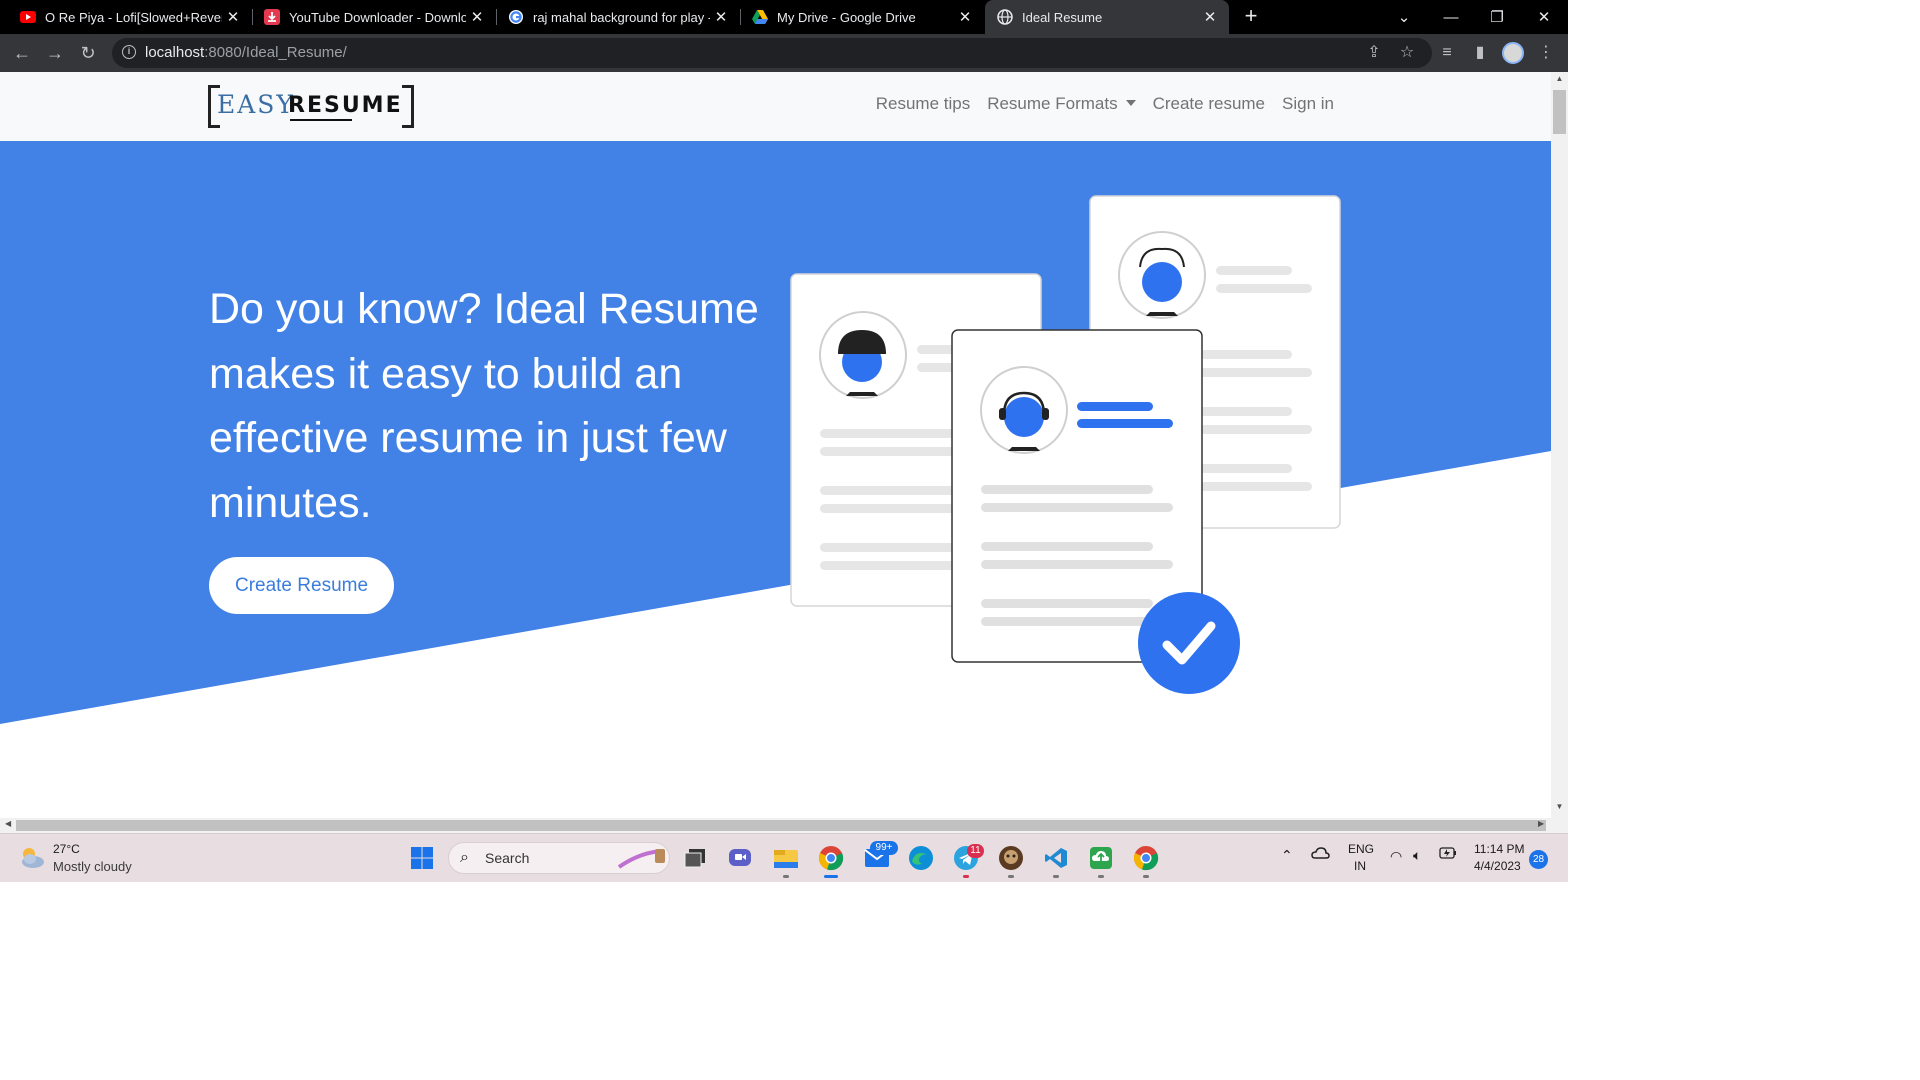  What do you see at coordinates (1541, 823) in the screenshot?
I see `scroll-right-arrow-icon: ▶` at bounding box center [1541, 823].